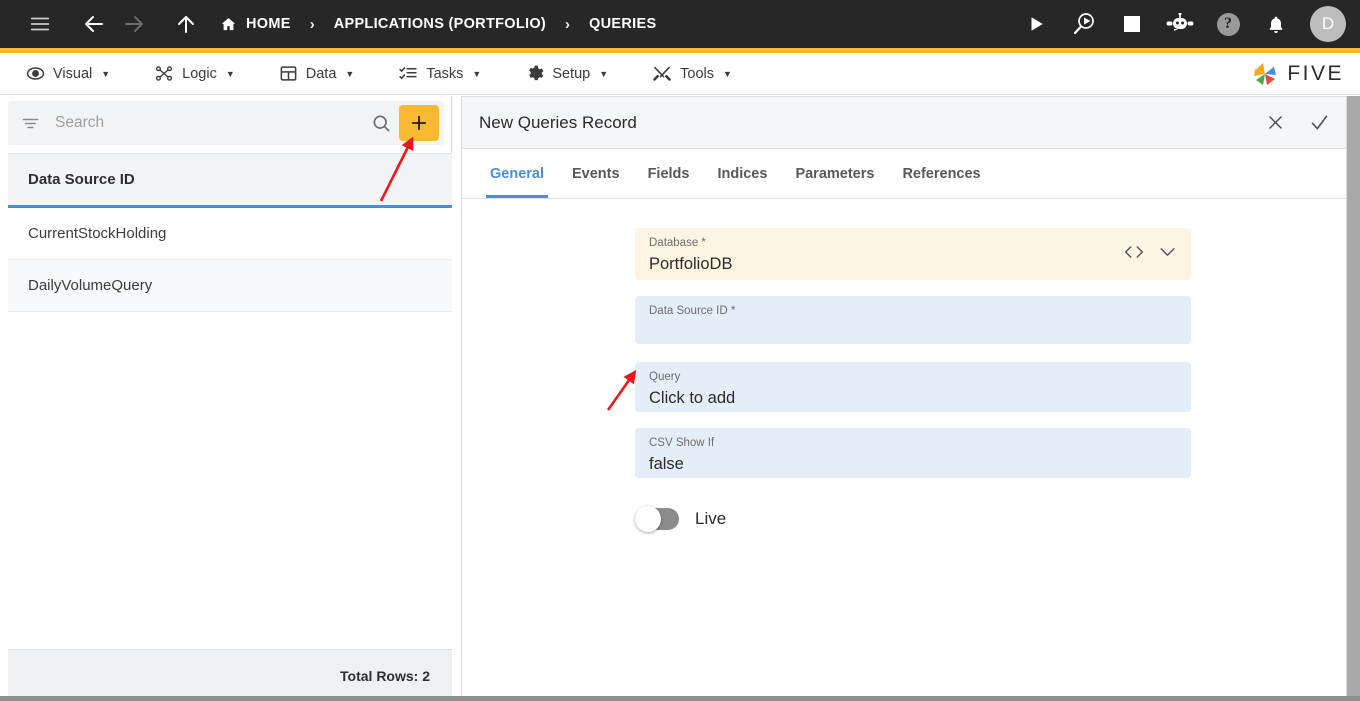 The image size is (1360, 701). What do you see at coordinates (913, 254) in the screenshot?
I see `database-field: Database * PortfolioDB` at bounding box center [913, 254].